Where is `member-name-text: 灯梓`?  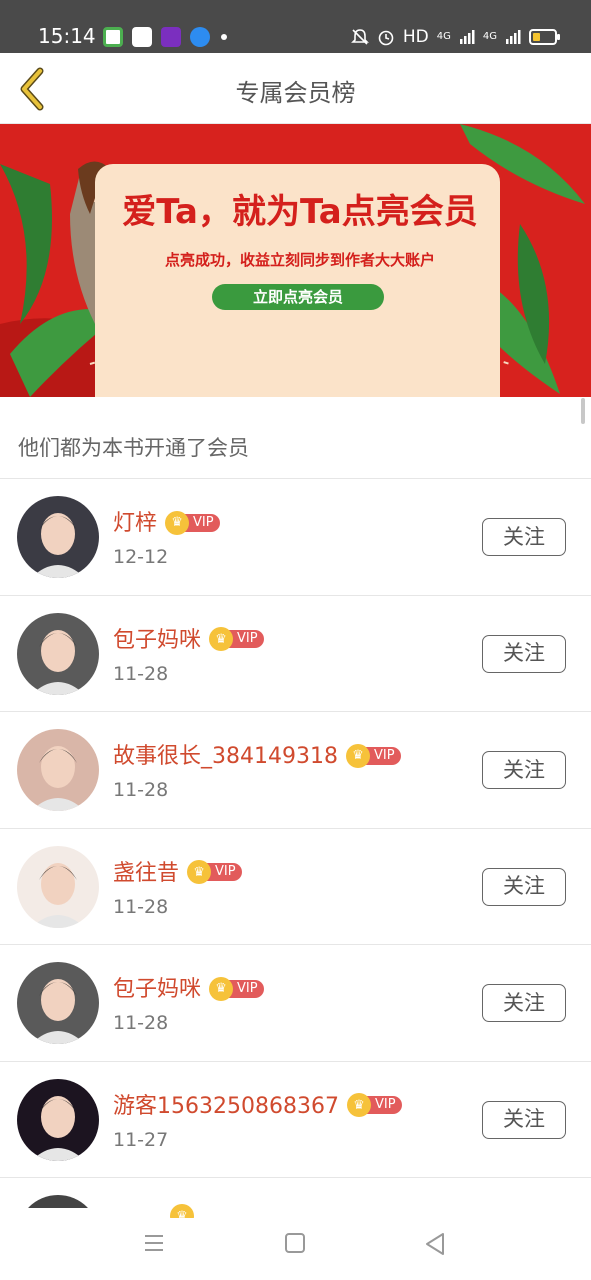 member-name-text: 灯梓 is located at coordinates (135, 523).